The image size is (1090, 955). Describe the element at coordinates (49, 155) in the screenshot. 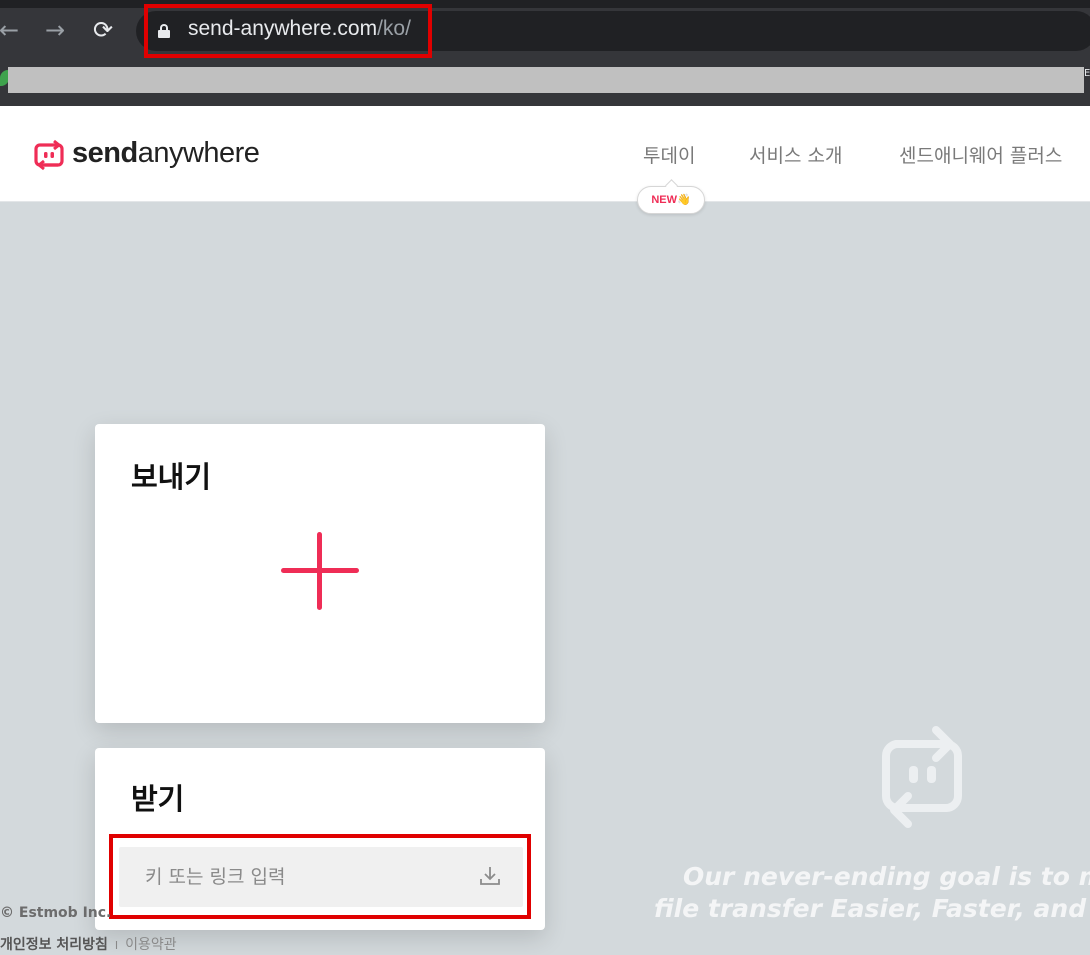

I see `sendanywhere-logo-icon` at that location.